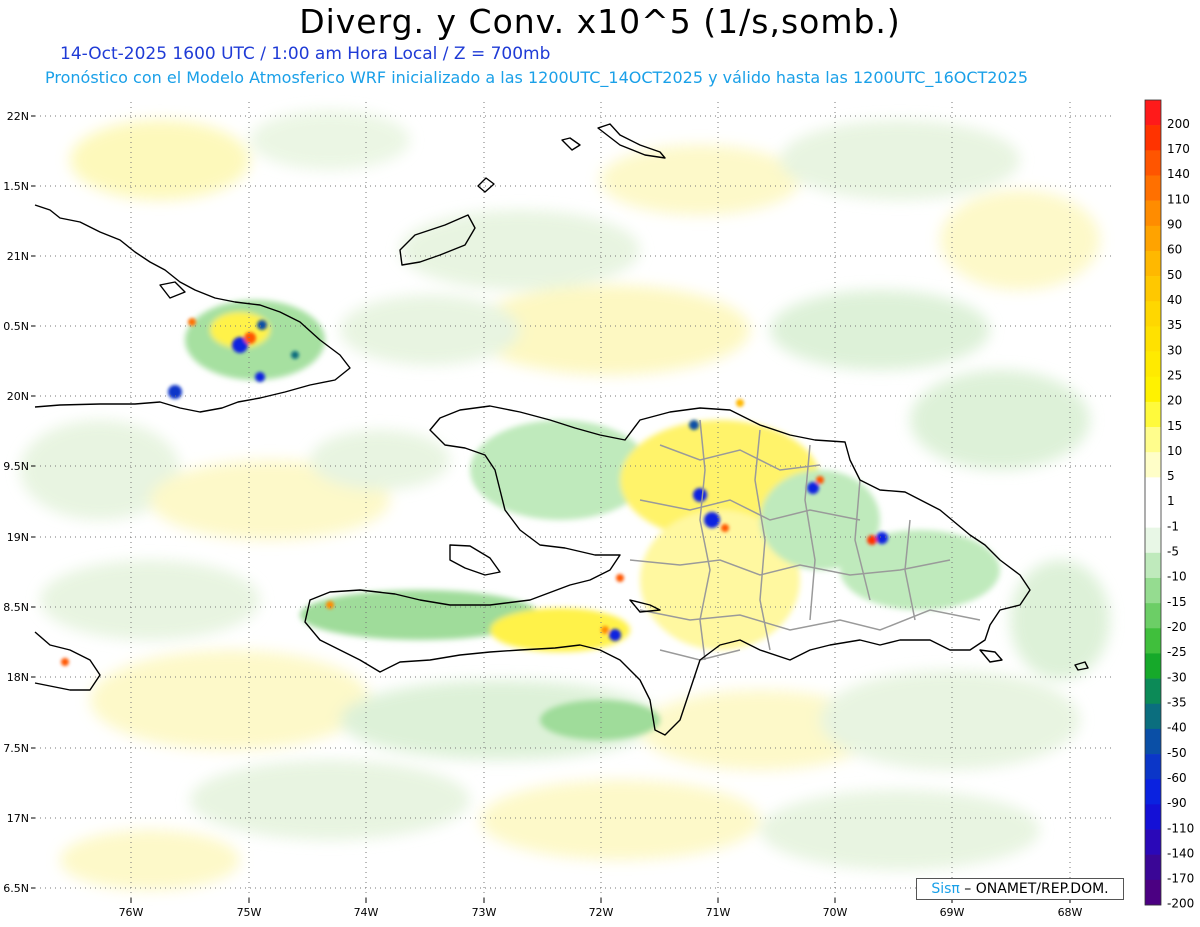 The width and height of the screenshot is (1200, 927). Describe the element at coordinates (1034, 889) in the screenshot. I see `credit-text: – ONAMET/REP.DOM.` at that location.